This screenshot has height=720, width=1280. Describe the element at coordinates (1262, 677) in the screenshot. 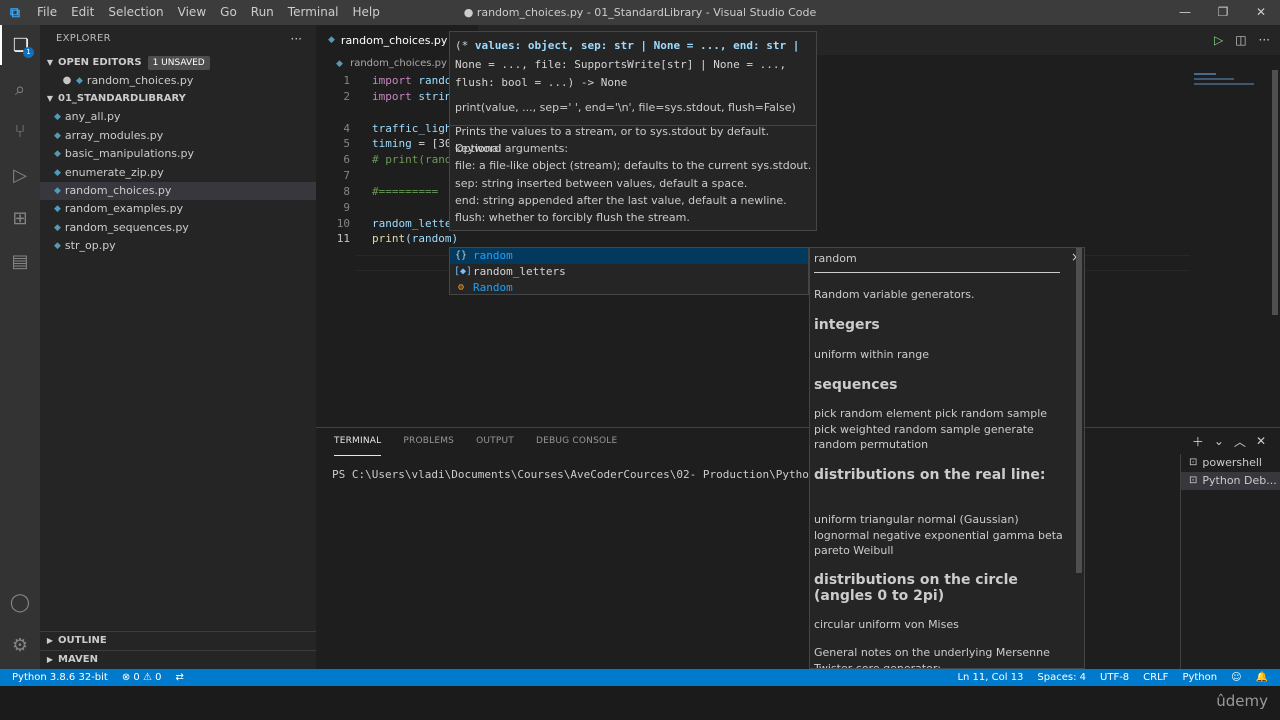

I see `notifications-bell-icon: 🔔` at that location.